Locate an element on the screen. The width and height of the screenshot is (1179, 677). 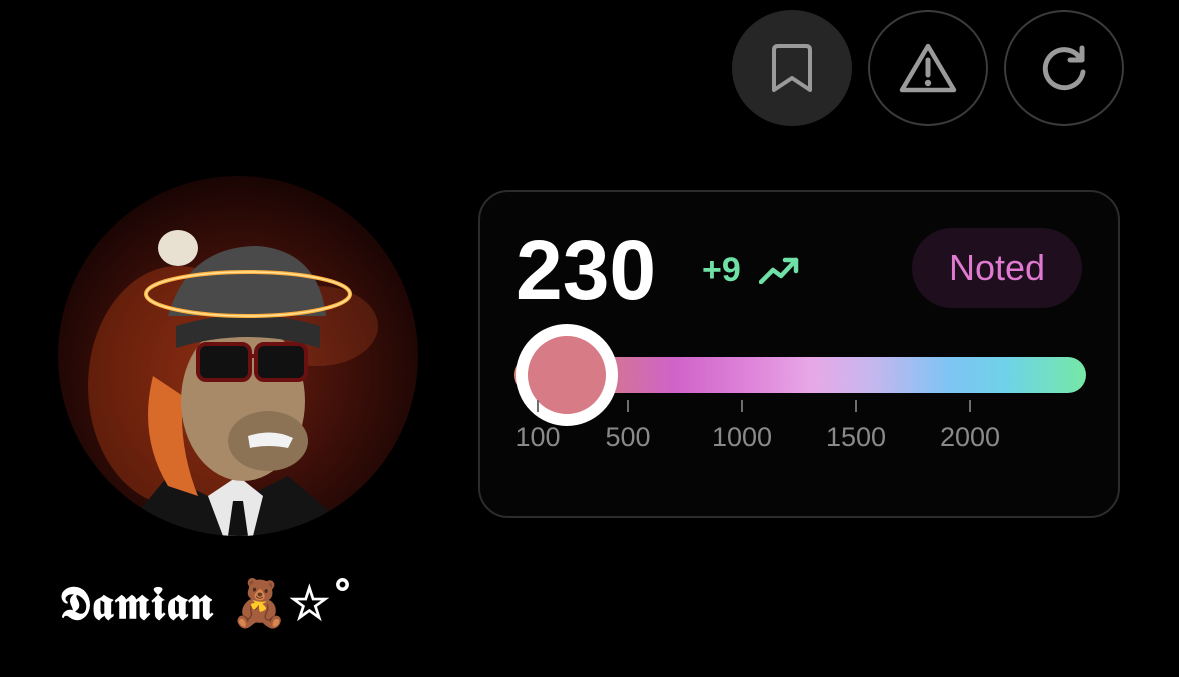
rating-score: 230 is located at coordinates (586, 270).